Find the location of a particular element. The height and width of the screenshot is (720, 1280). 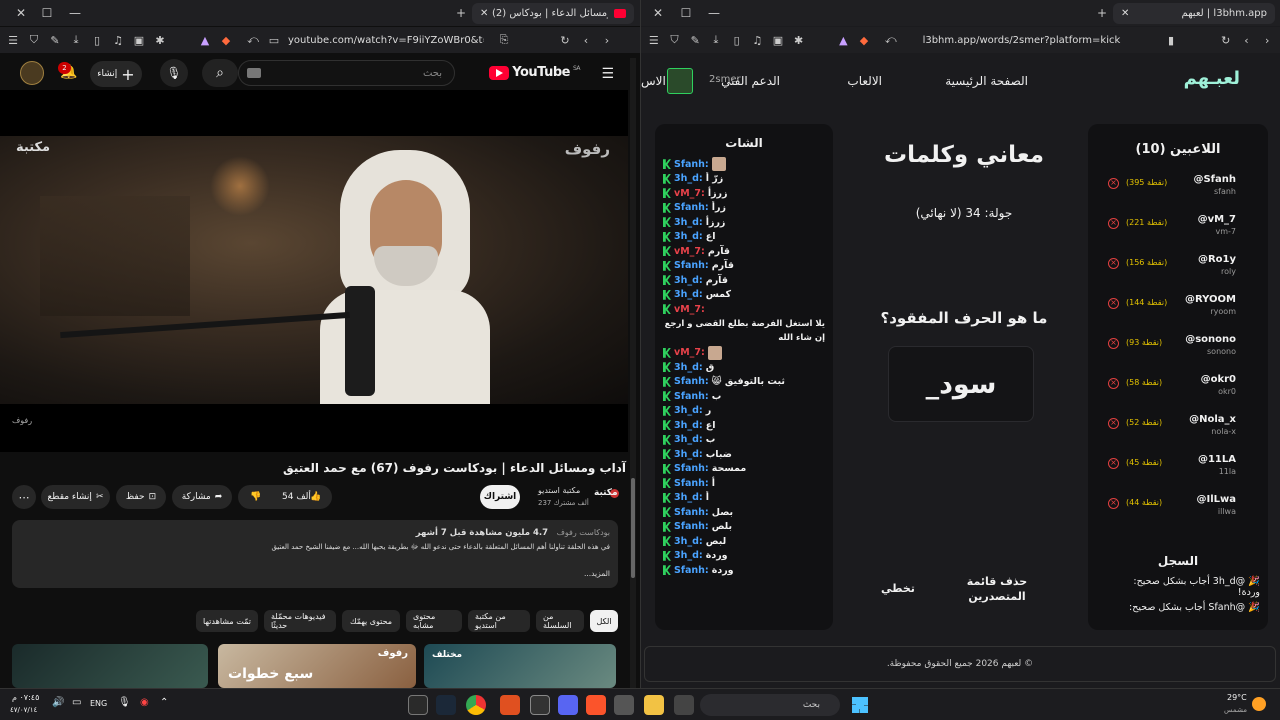

video-thumbnail-2: رفوف سبع خطوات is located at coordinates (317, 666).